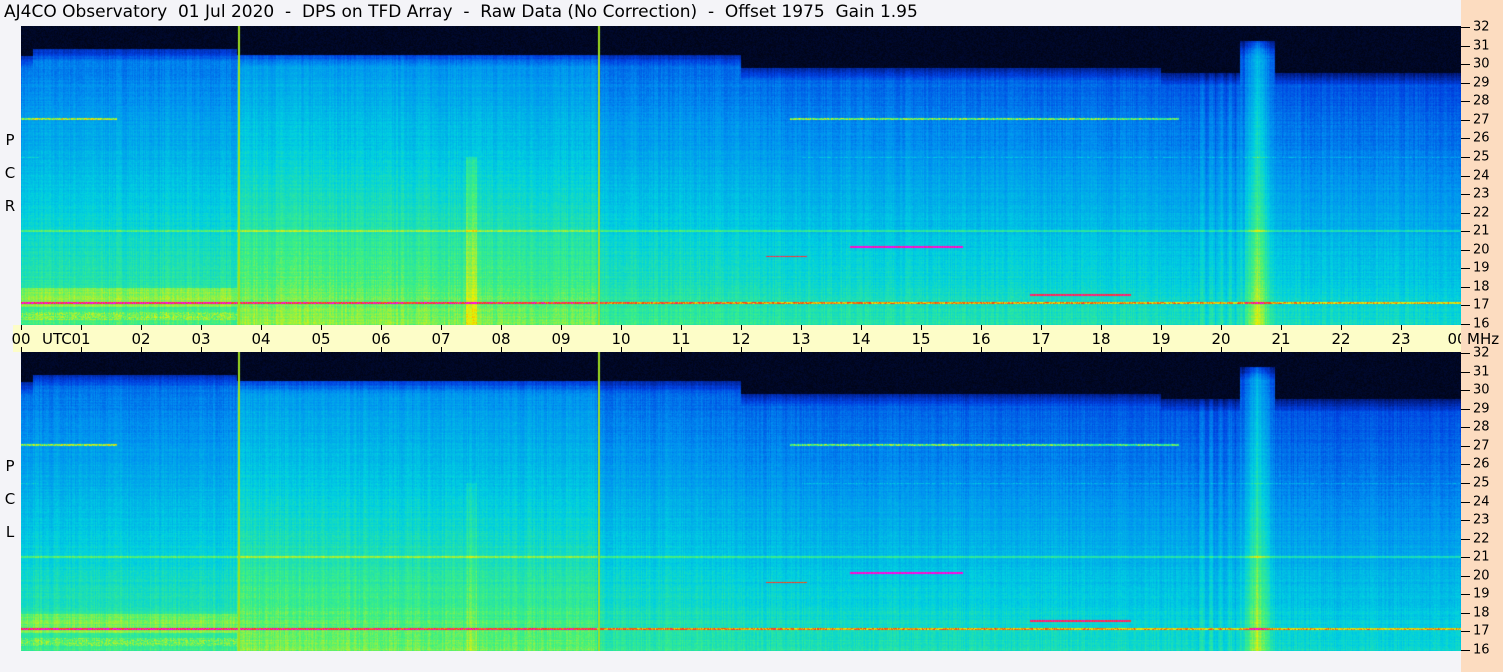 The width and height of the screenshot is (1503, 672). I want to click on time-tick-label: 17, so click(1041, 339).